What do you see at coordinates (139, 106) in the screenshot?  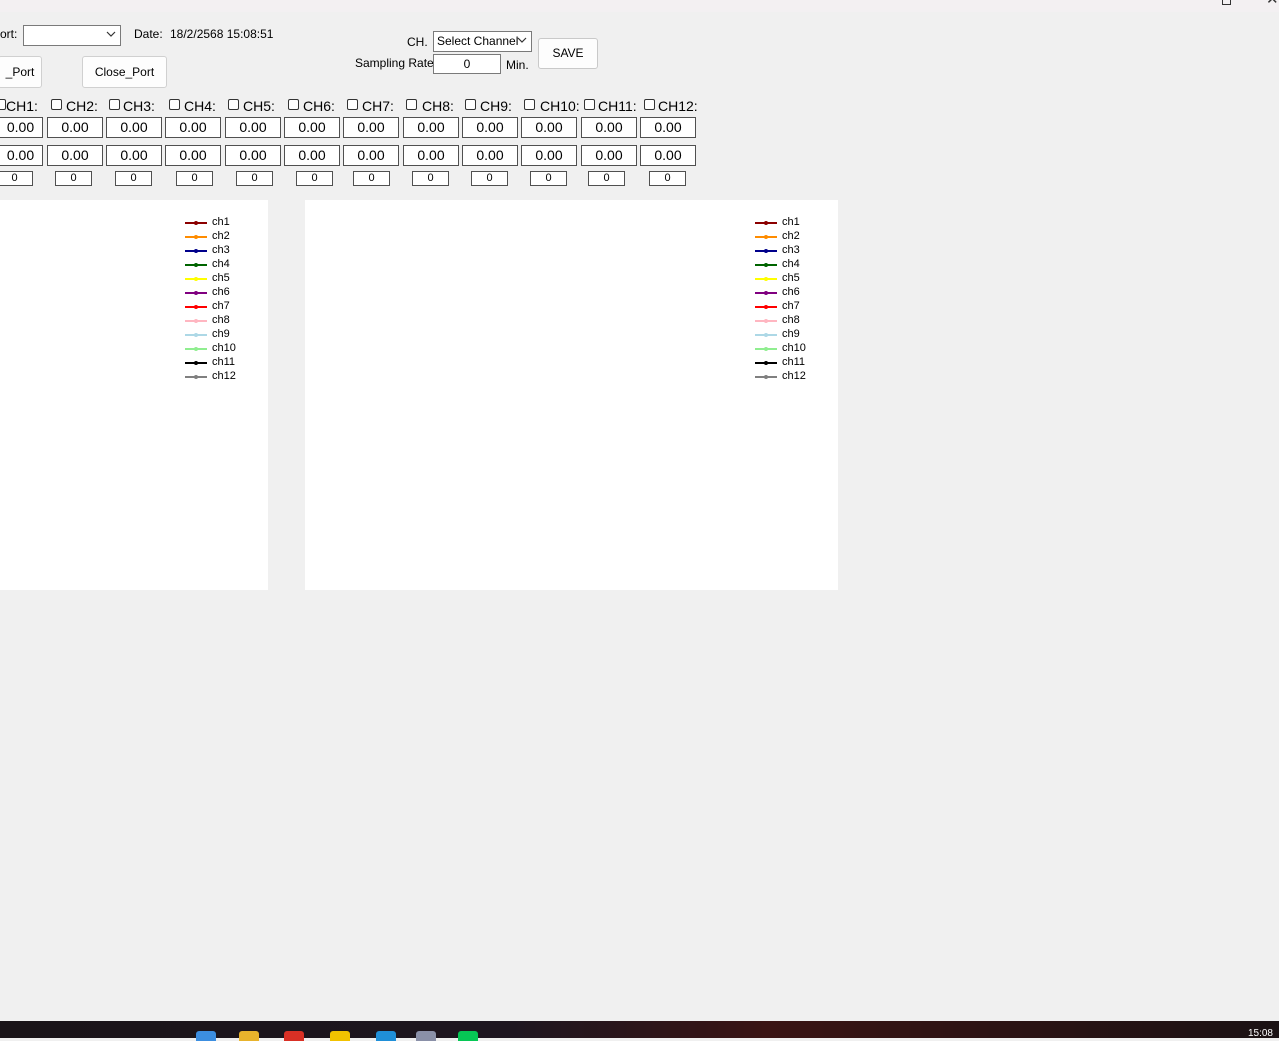 I see `ch3-label: CH3:` at bounding box center [139, 106].